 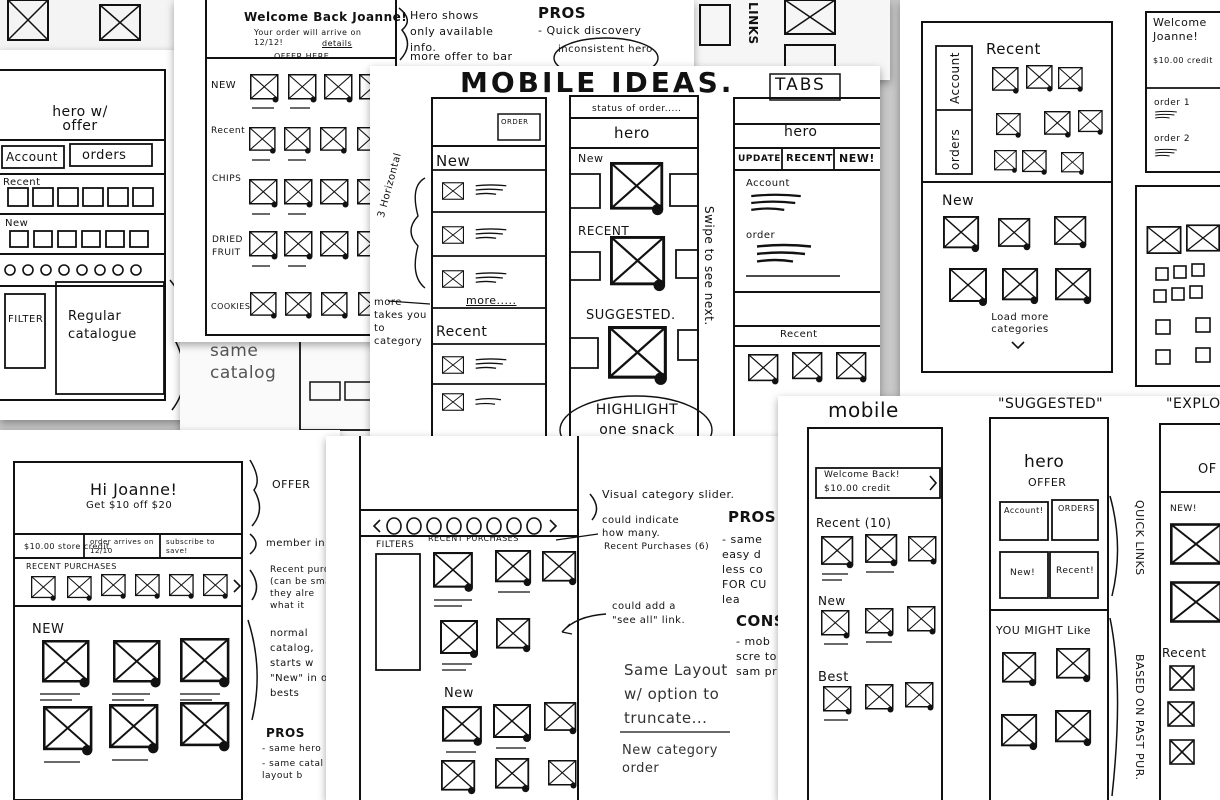 What do you see at coordinates (833, 677) in the screenshot?
I see `best-label: Best` at bounding box center [833, 677].